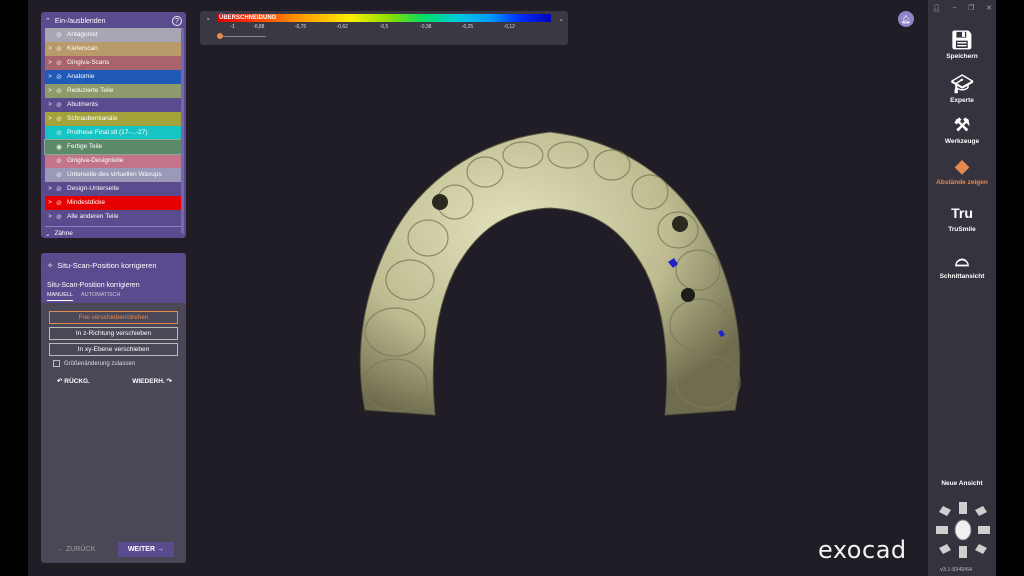 This screenshot has height=576, width=1024. What do you see at coordinates (962, 8) in the screenshot?
I see `window-controls: 👤︎ – ❐ ✕` at bounding box center [962, 8].